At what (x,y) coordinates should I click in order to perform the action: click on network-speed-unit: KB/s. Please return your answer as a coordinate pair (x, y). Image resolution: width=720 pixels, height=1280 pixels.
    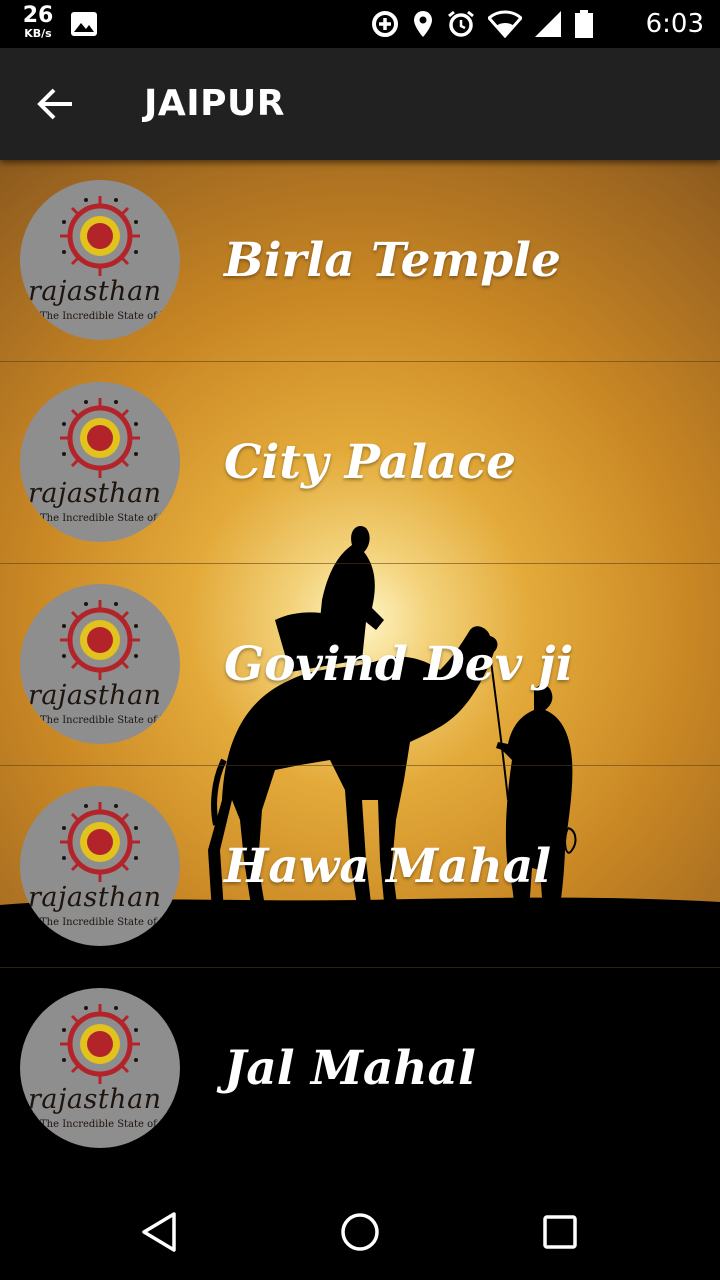
    Looking at the image, I should click on (38, 33).